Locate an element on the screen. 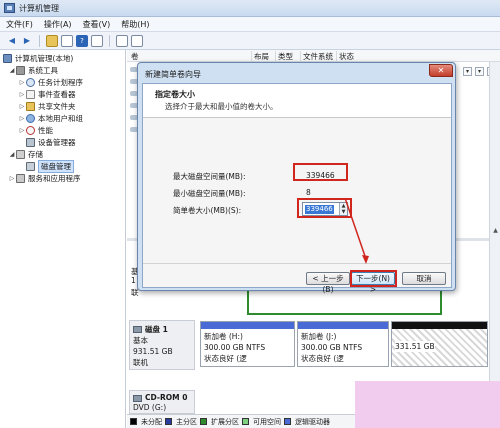  arrow-head is located at coordinates (365, 259).